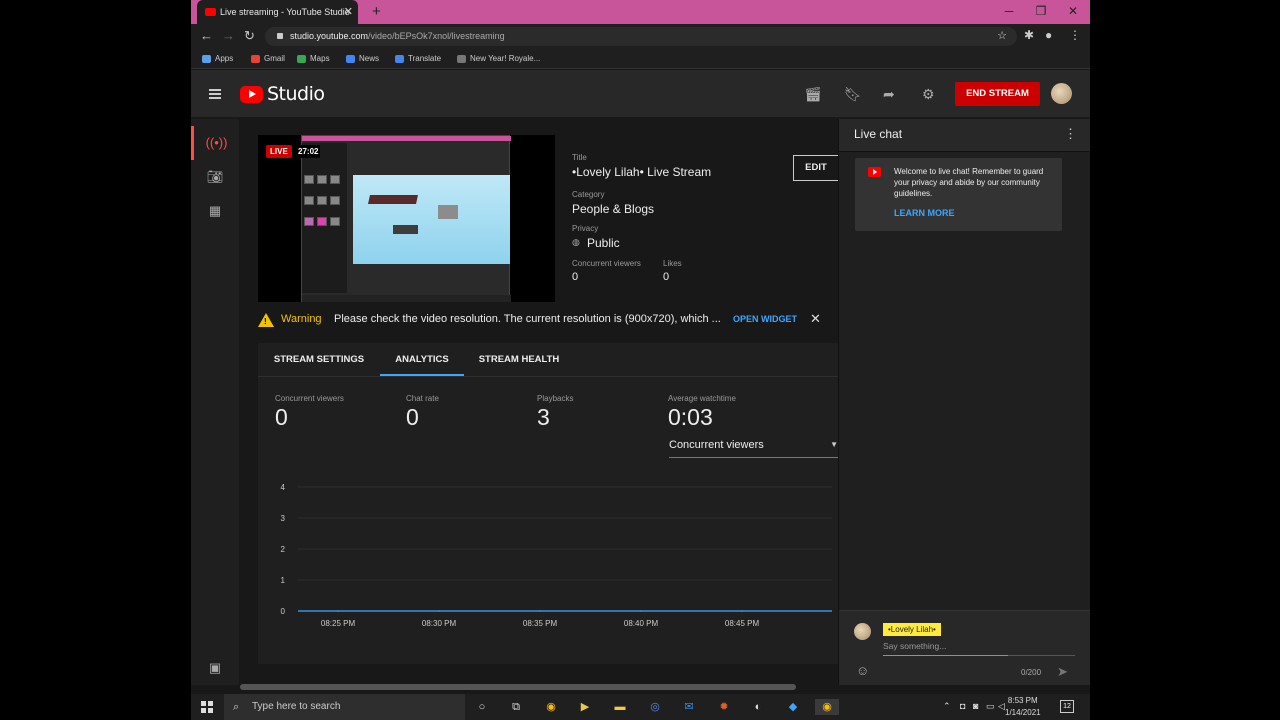 The image size is (1280, 720). Describe the element at coordinates (215, 211) in the screenshot. I see `calendar-icon: ▦` at that location.